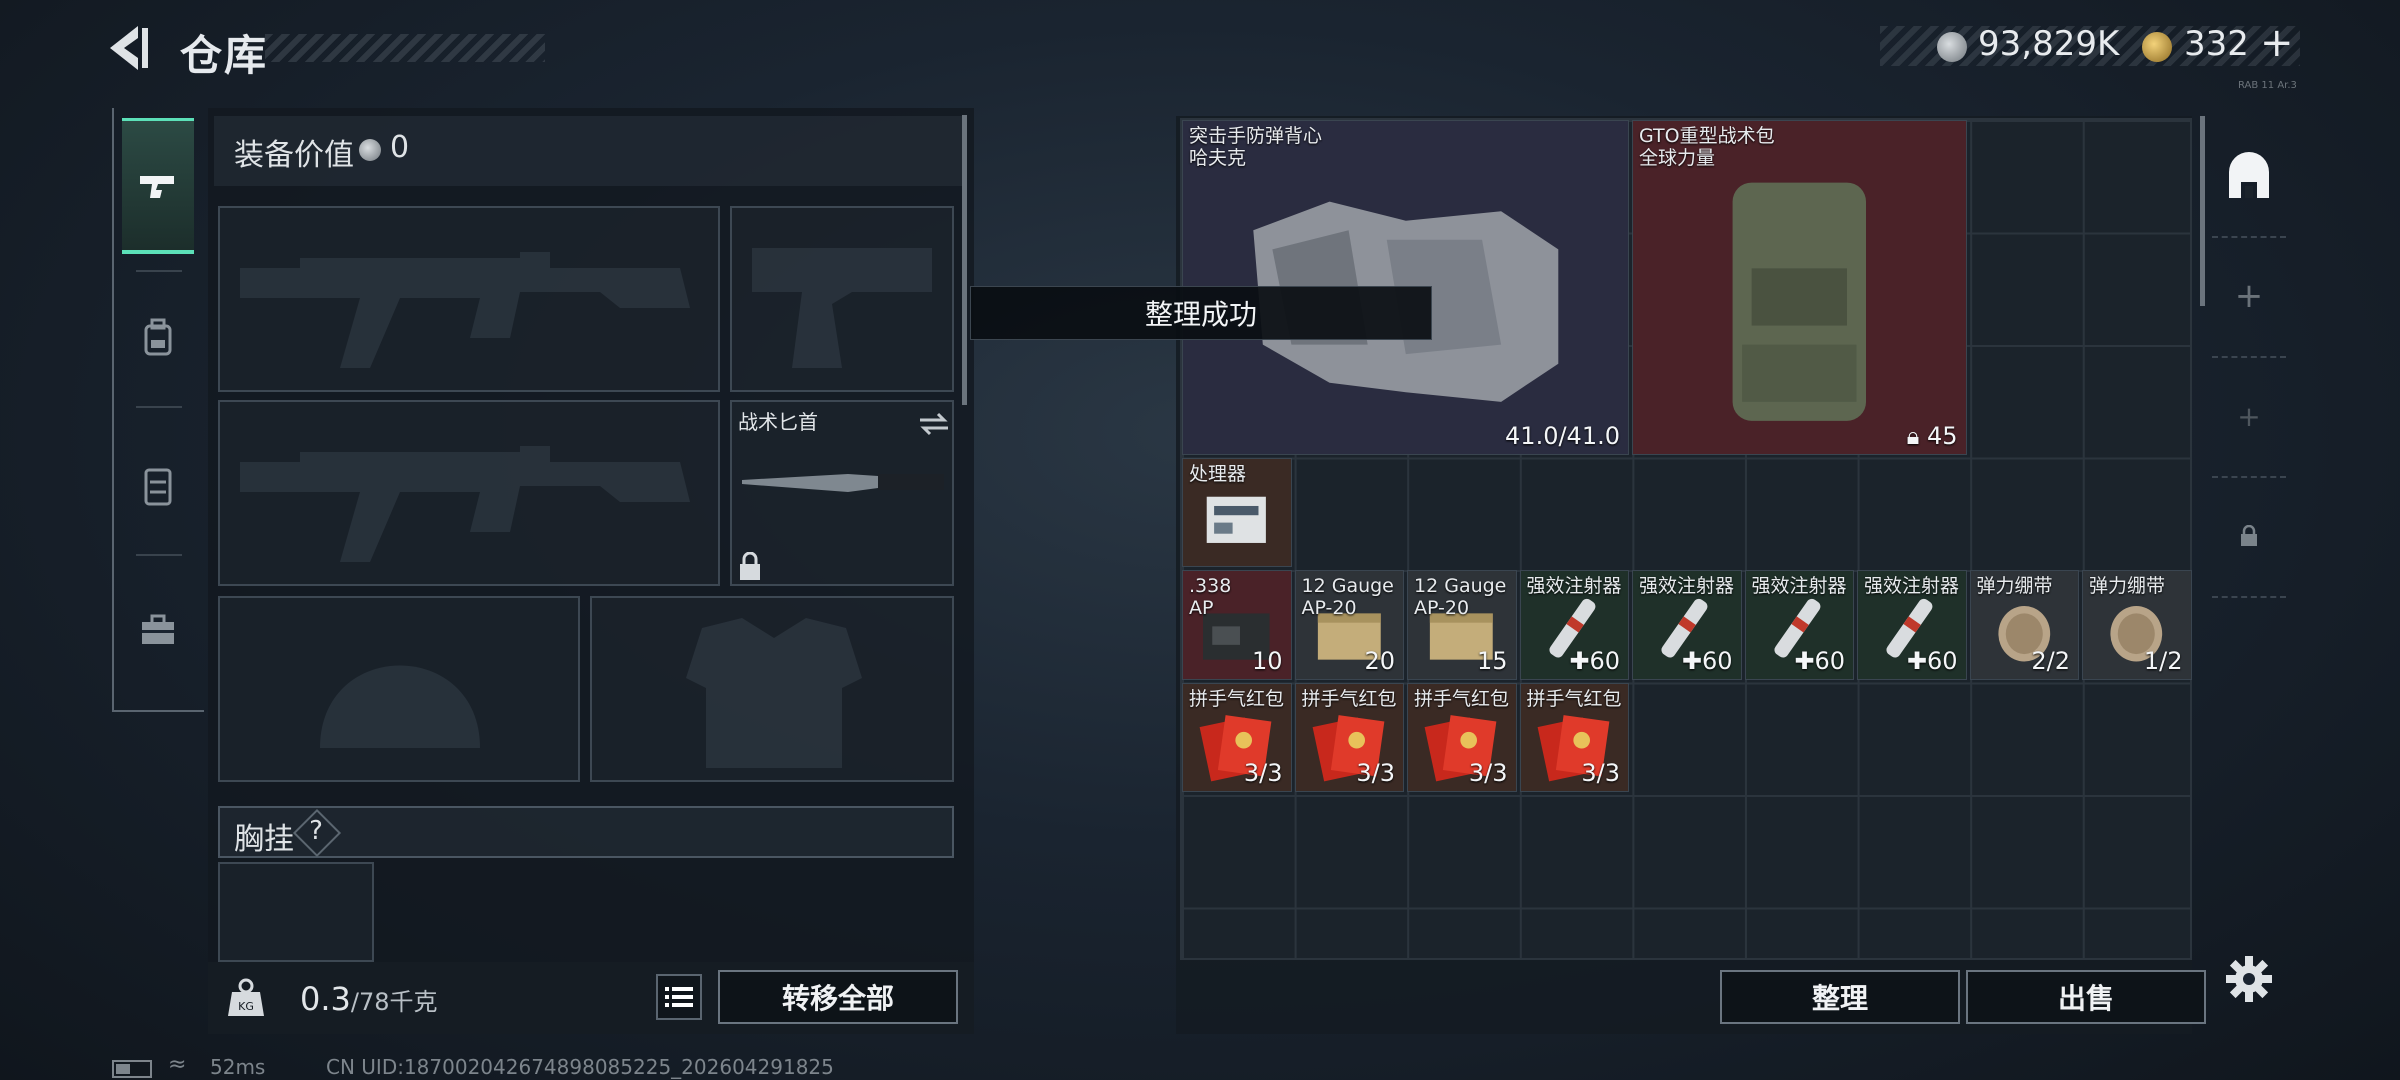 This screenshot has height=1080, width=2400. Describe the element at coordinates (778, 422) in the screenshot. I see `melee-slot-title: 战术匕首` at that location.